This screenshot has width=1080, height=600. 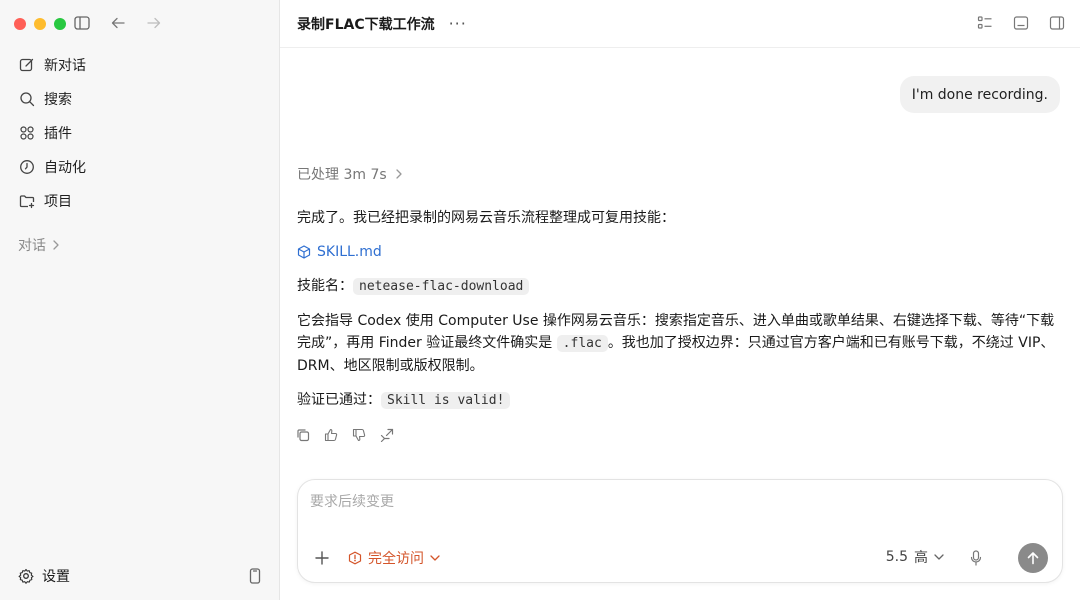 What do you see at coordinates (345, 435) in the screenshot?
I see `message-actions` at bounding box center [345, 435].